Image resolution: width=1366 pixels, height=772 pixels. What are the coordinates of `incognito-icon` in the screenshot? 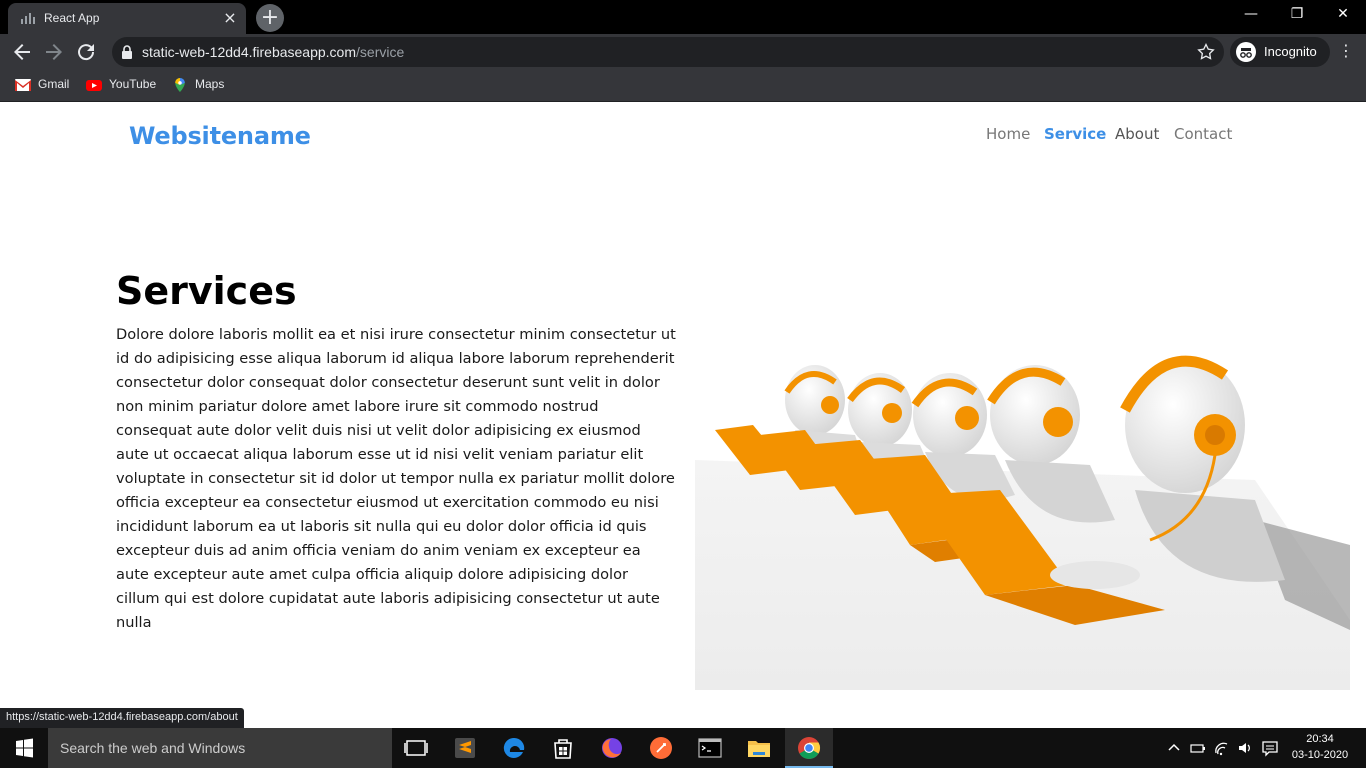 It's located at (1246, 52).